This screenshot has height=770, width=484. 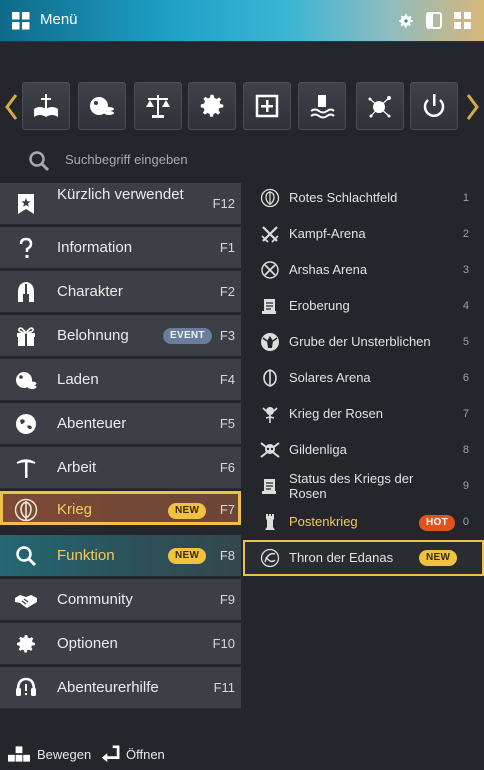 What do you see at coordinates (223, 203) in the screenshot?
I see `hotkey-label: F12` at bounding box center [223, 203].